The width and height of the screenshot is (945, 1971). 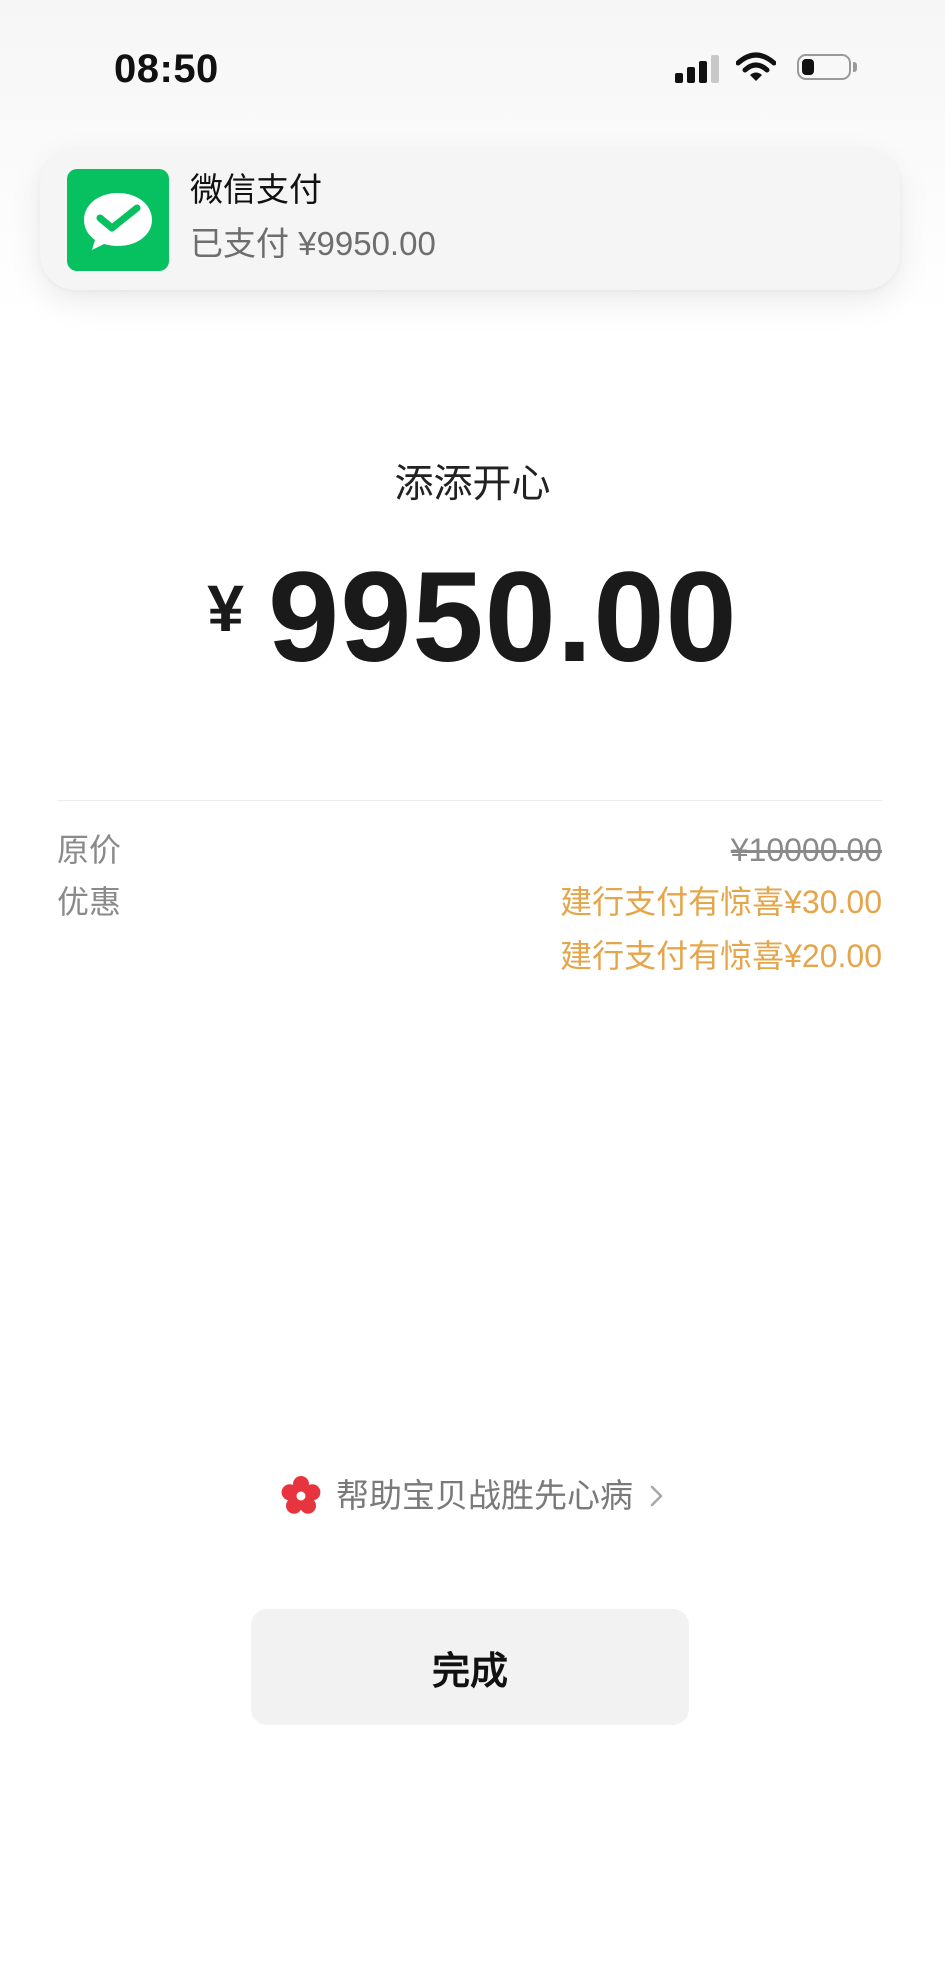 I want to click on original-price-value: ¥10000.00, so click(x=806, y=850).